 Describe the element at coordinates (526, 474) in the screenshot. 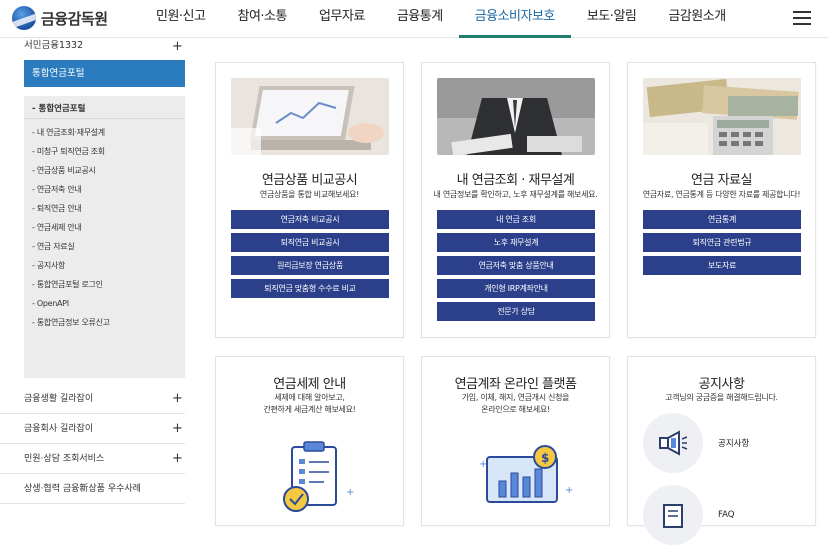

I see `monitor-chart-icon: $ + +` at that location.